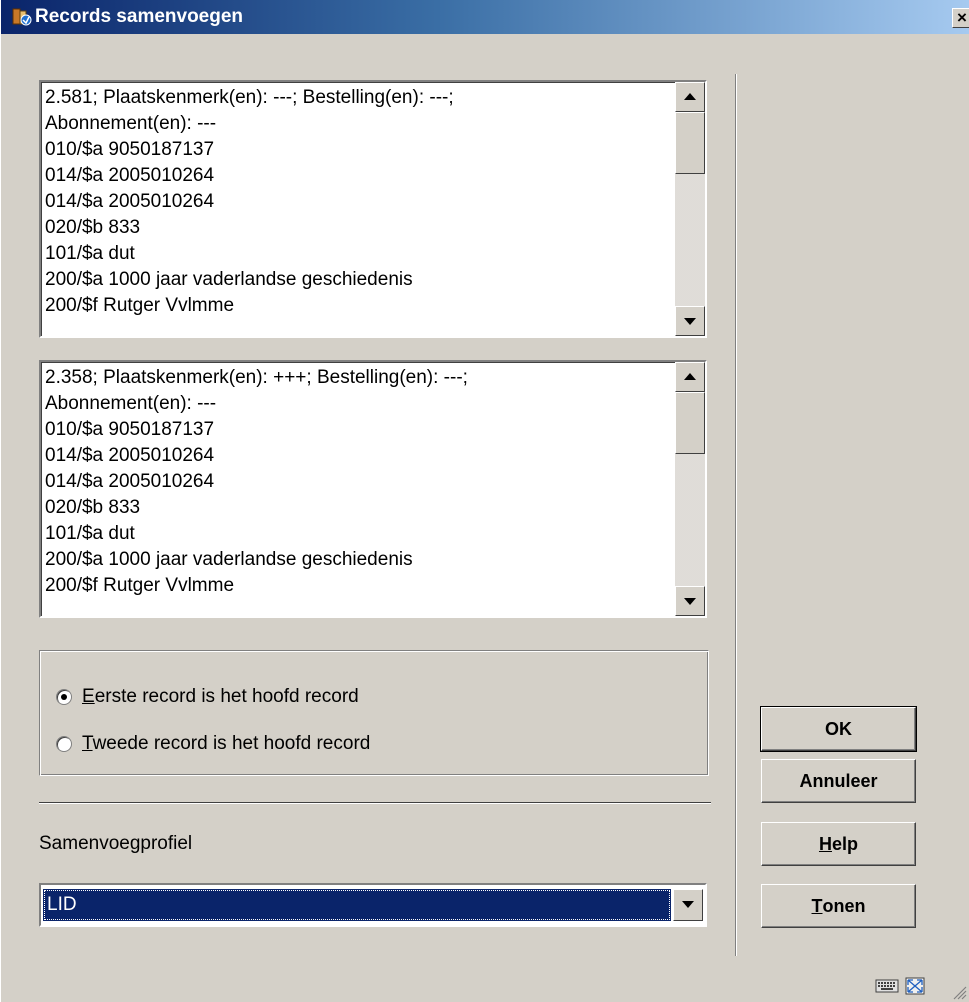  Describe the element at coordinates (226, 743) in the screenshot. I see `radio-label-second: Tweede record is het hoofd record` at that location.